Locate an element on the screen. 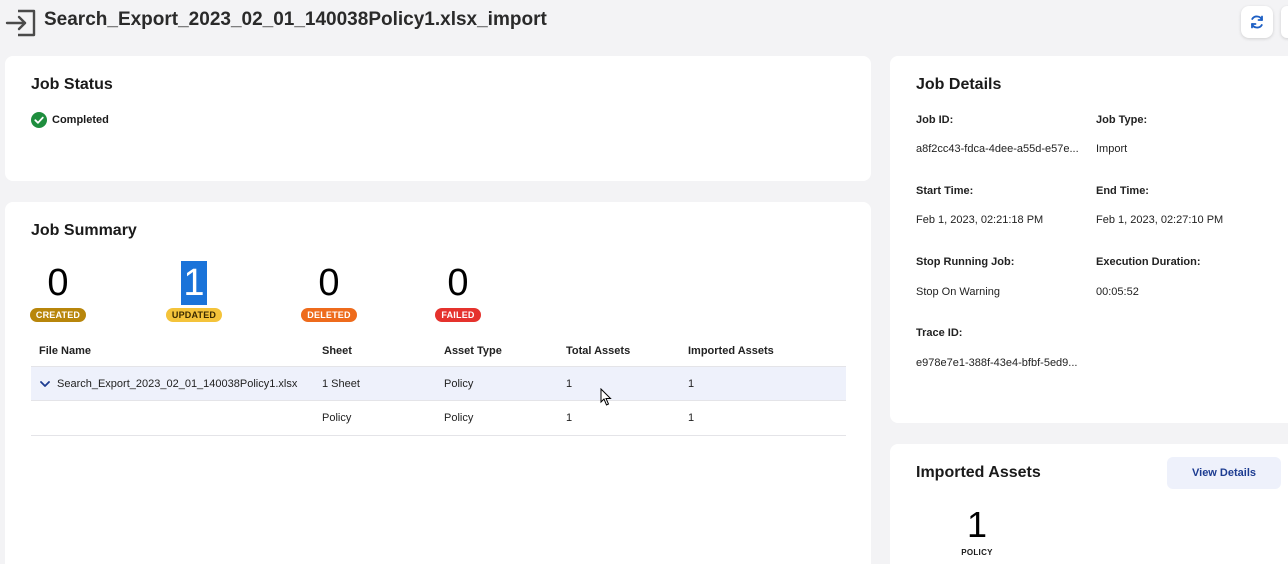 The image size is (1288, 564). job-status-card: Job Status Completed is located at coordinates (438, 118).